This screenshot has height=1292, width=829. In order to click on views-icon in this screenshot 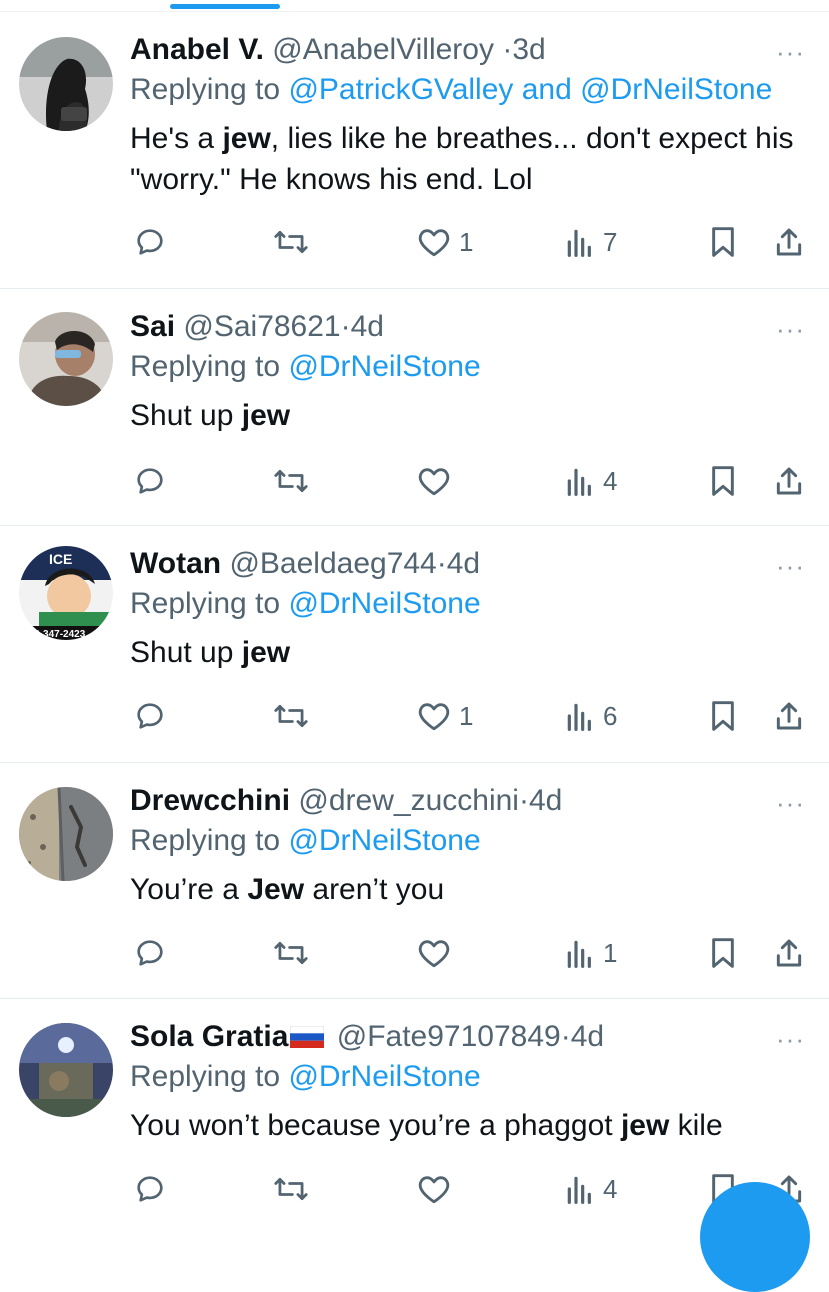, I will do `click(579, 482)`.